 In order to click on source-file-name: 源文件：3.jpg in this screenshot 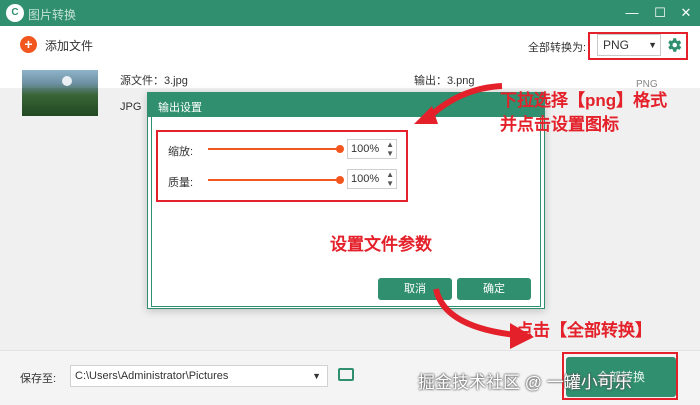, I will do `click(154, 81)`.